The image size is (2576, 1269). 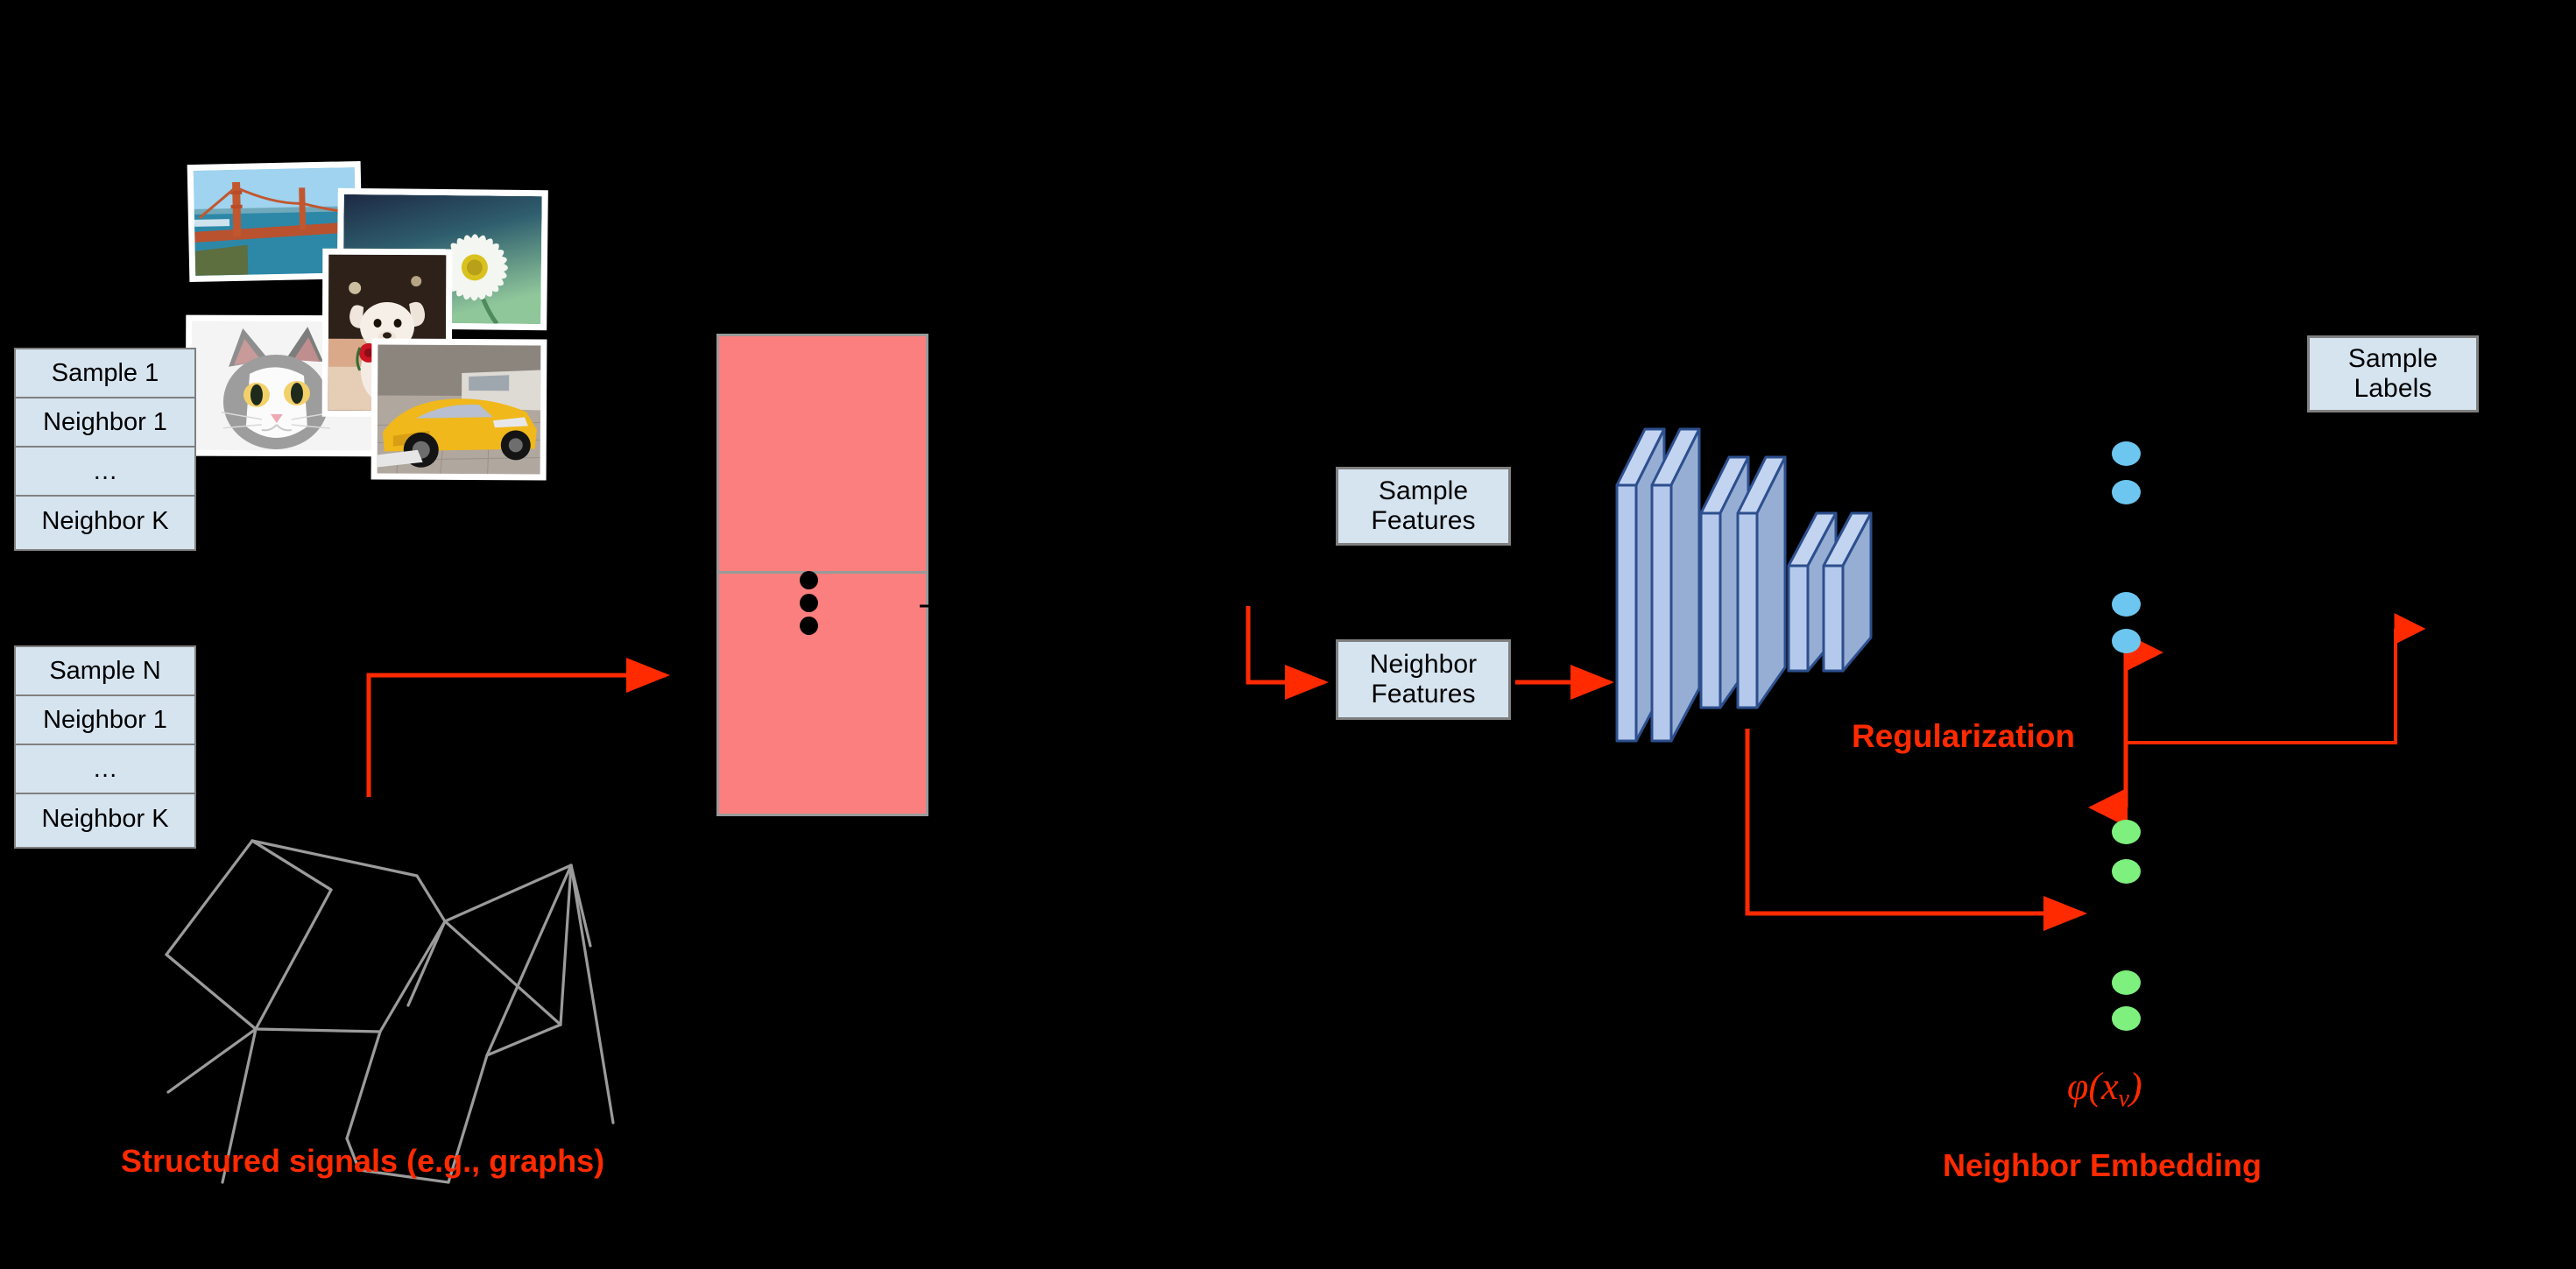 I want to click on phi-embedding-label: φ(xv), so click(x=2104, y=1088).